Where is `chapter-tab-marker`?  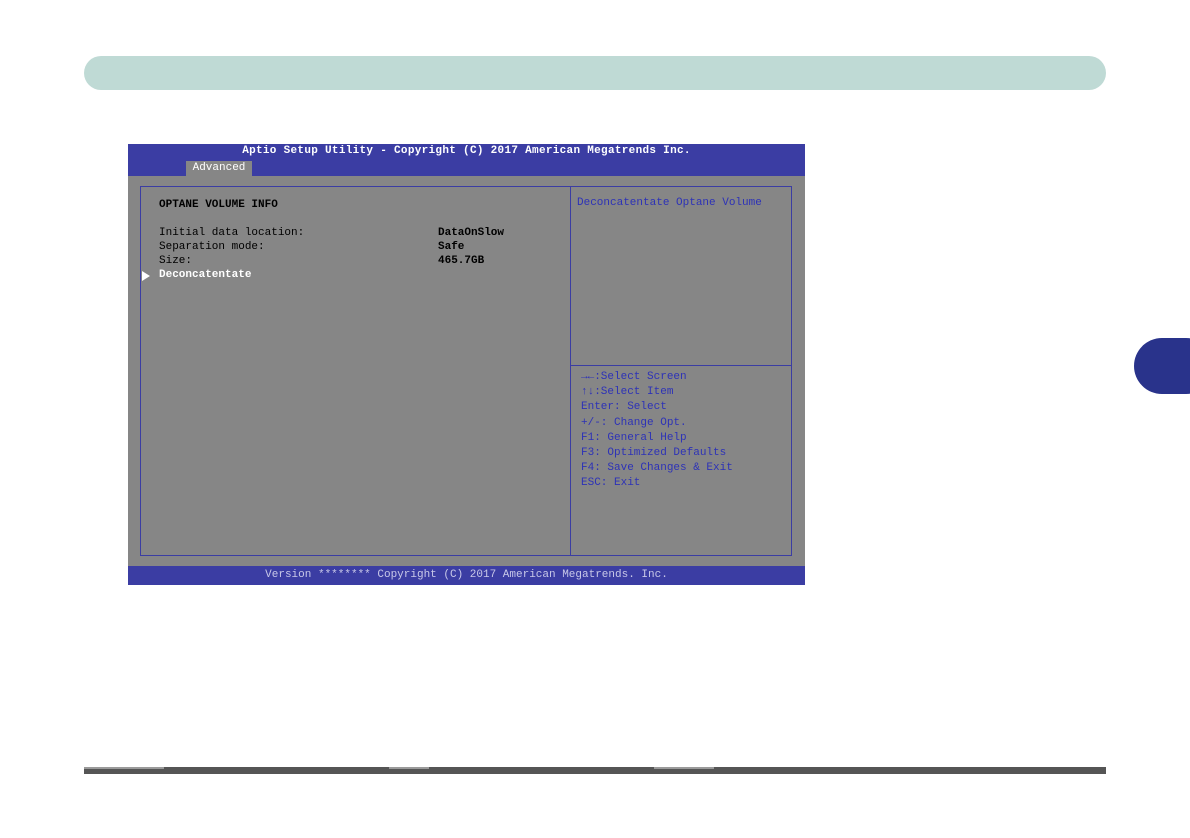 chapter-tab-marker is located at coordinates (1162, 366).